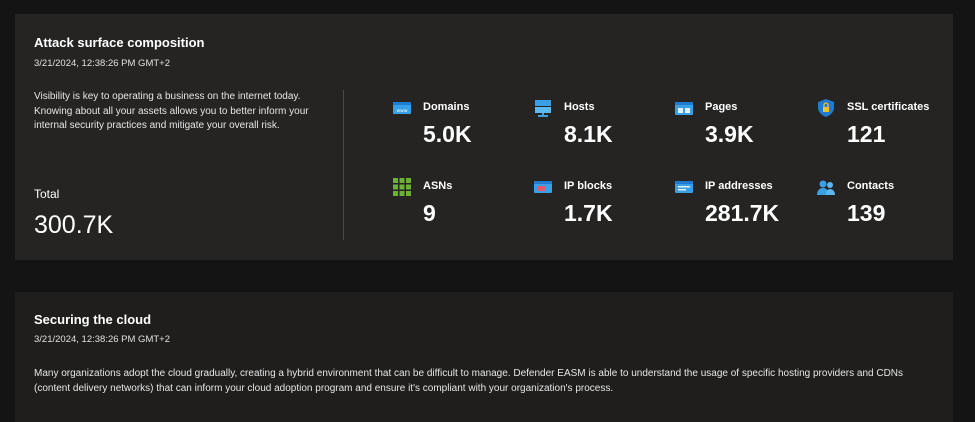  Describe the element at coordinates (579, 107) in the screenshot. I see `metric-label: Hosts` at that location.